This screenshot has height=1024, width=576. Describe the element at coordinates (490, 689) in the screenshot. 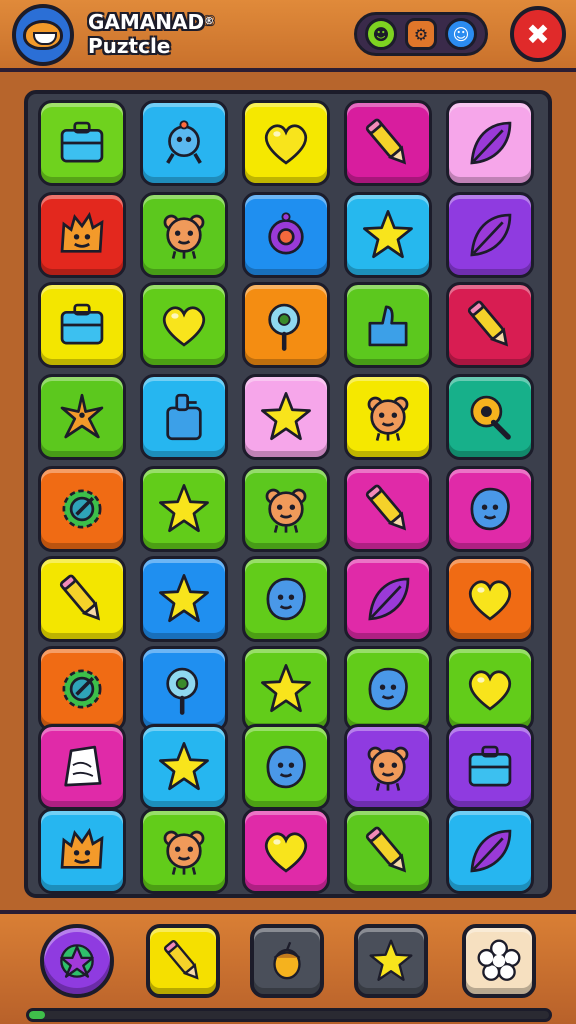

I see `tile-r7-c5-heart` at that location.